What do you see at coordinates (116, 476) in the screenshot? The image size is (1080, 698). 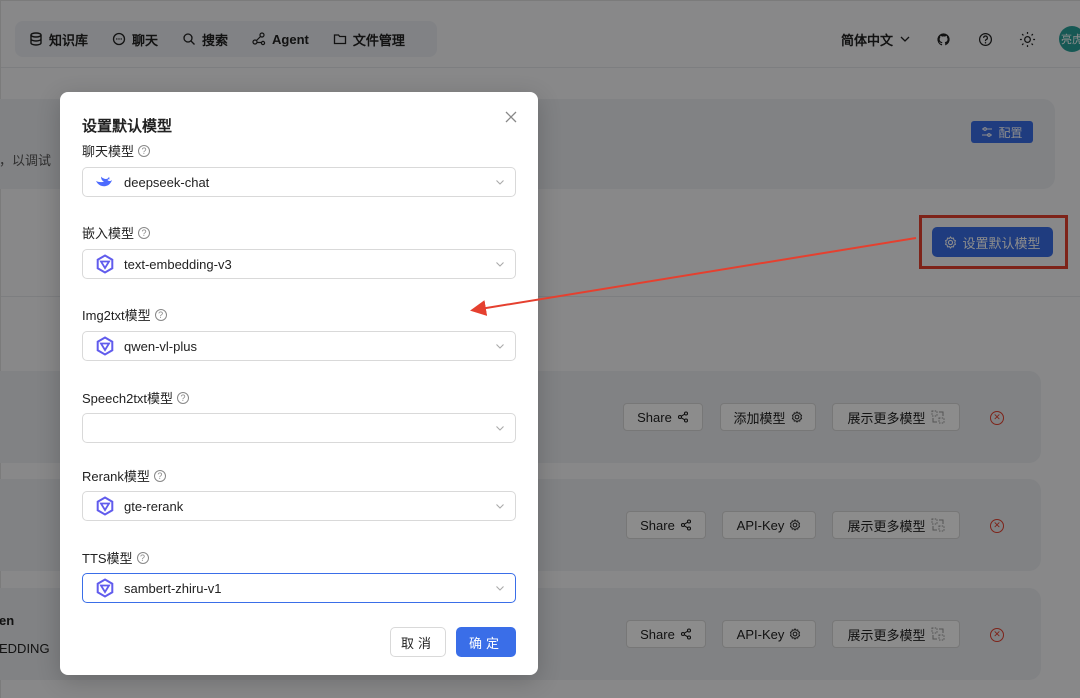 I see `field-label-text: Rerank模型` at bounding box center [116, 476].